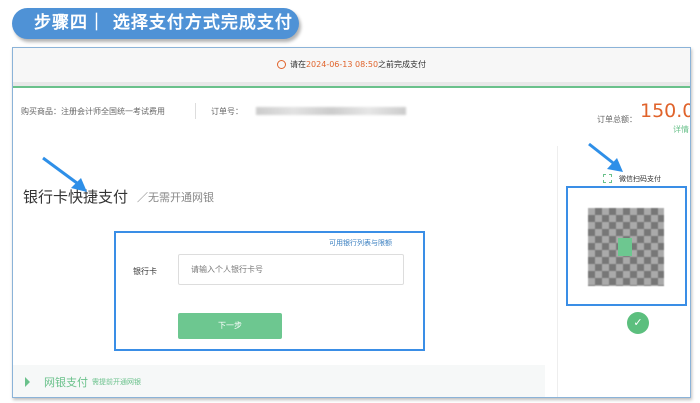 This screenshot has height=403, width=700. Describe the element at coordinates (291, 269) in the screenshot. I see `card-number-input: 请输入个人银行卡号` at that location.